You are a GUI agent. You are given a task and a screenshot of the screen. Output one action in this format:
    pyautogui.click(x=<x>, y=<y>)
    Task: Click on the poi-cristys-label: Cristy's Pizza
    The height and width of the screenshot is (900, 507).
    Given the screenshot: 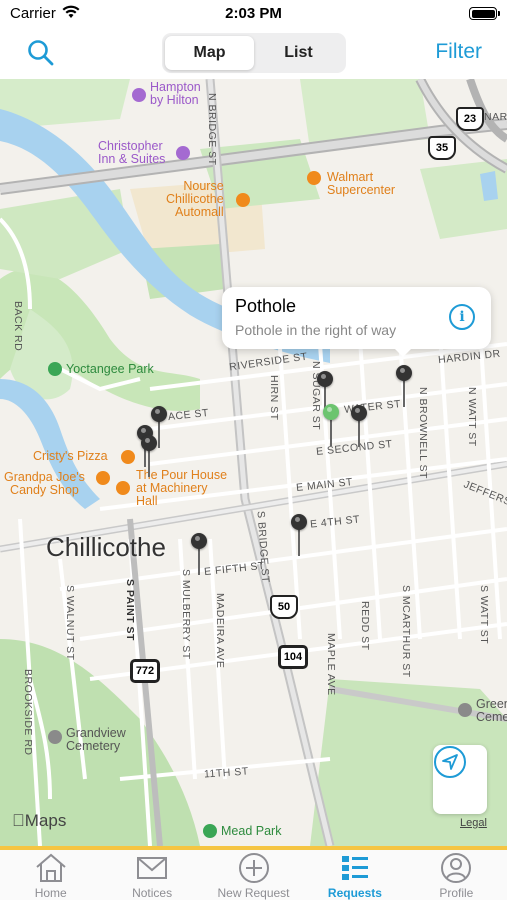 What is the action you would take?
    pyautogui.click(x=70, y=456)
    